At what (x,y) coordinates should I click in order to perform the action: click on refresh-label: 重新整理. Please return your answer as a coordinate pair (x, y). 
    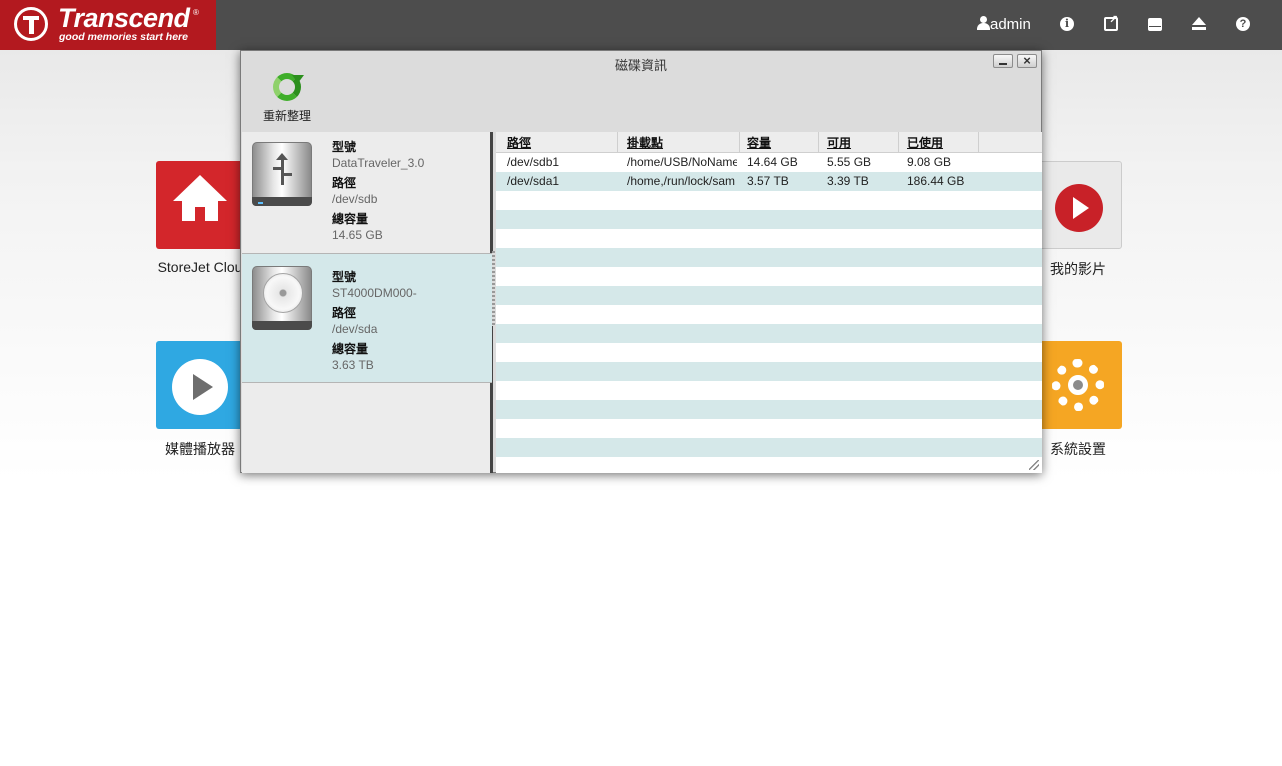
    Looking at the image, I should click on (286, 116).